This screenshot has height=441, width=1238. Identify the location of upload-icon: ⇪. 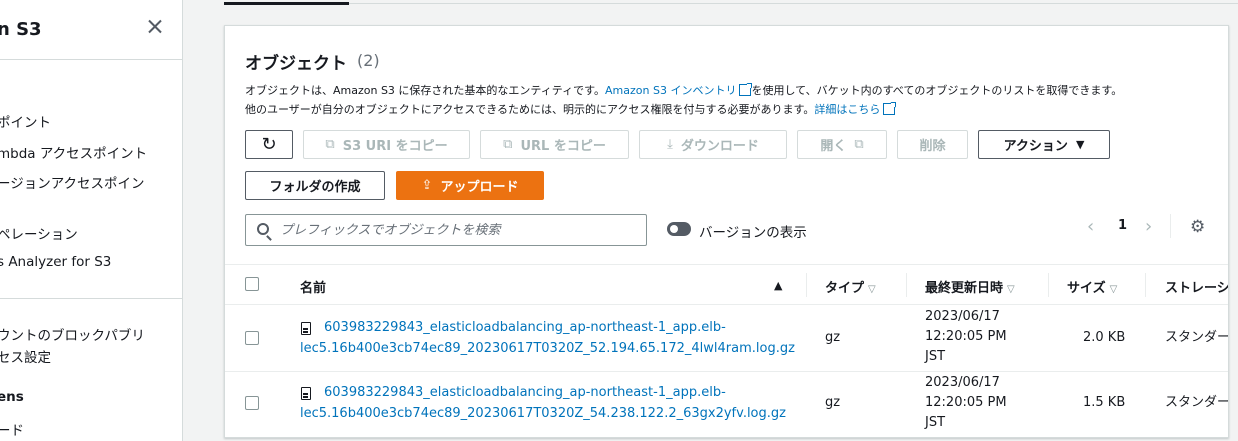
(427, 185).